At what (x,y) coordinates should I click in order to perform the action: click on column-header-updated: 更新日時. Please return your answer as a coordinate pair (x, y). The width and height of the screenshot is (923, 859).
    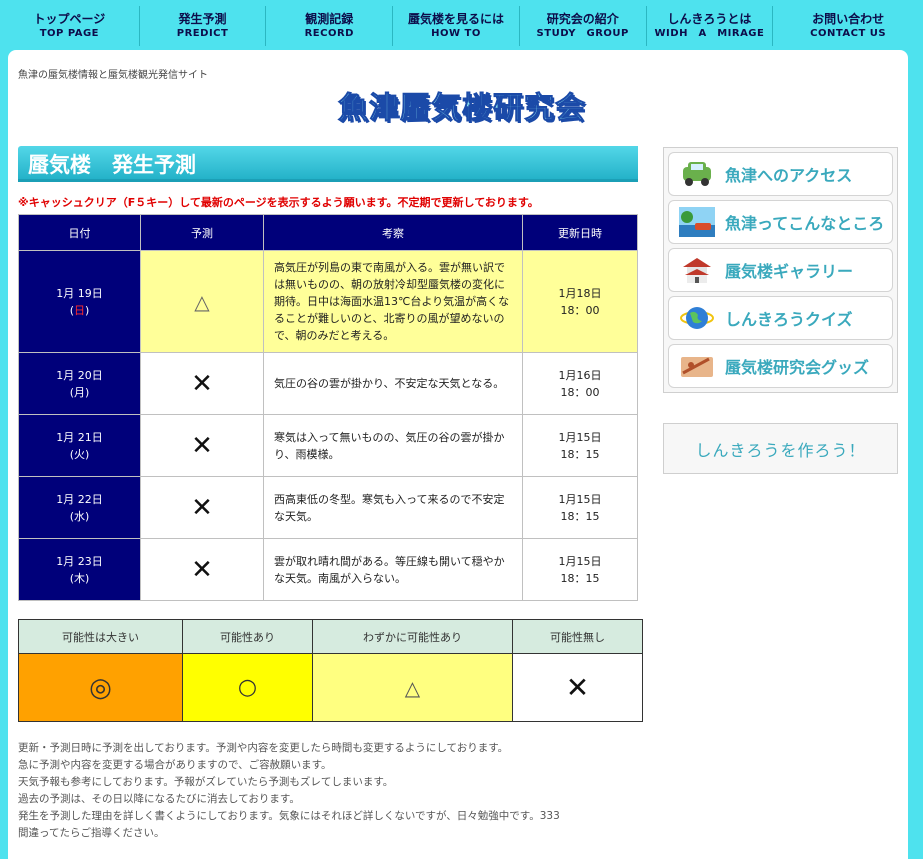
    Looking at the image, I should click on (580, 232).